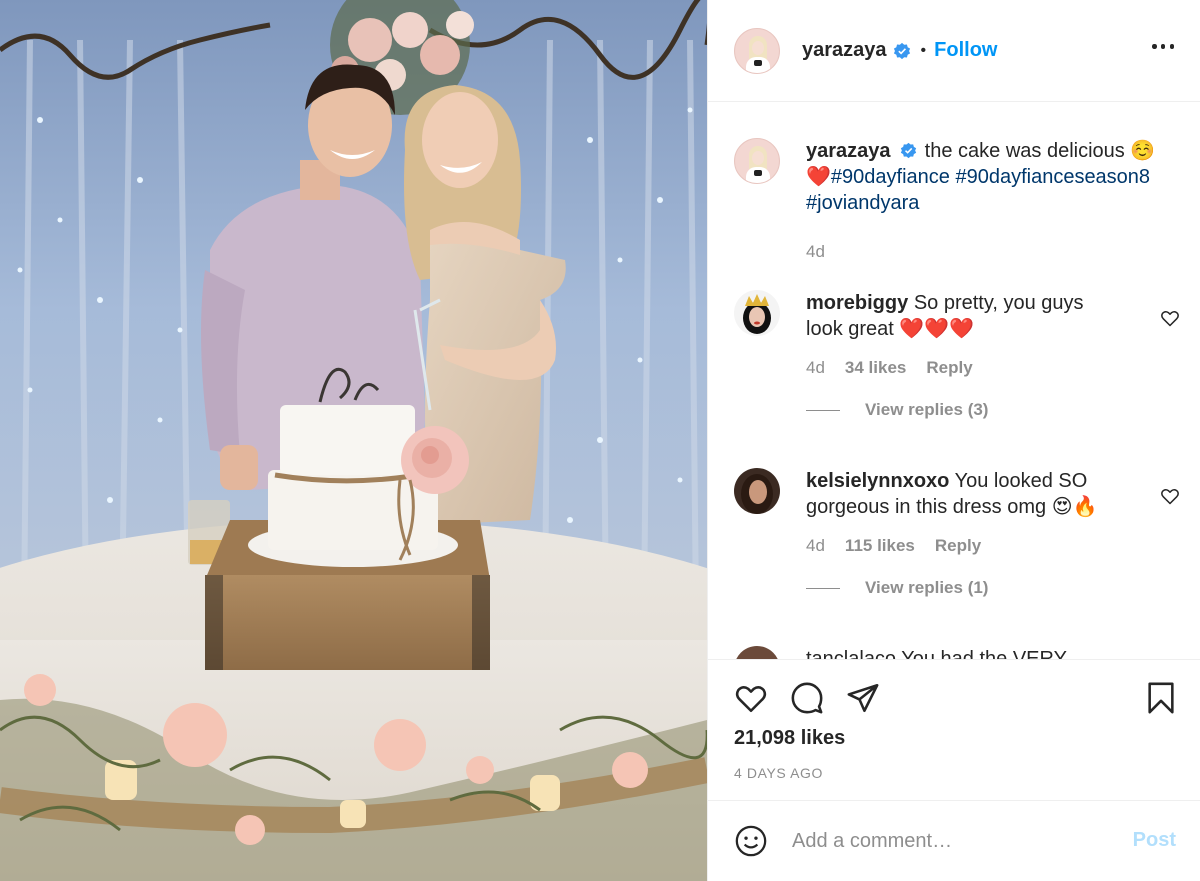 The height and width of the screenshot is (881, 1200). What do you see at coordinates (751, 841) in the screenshot?
I see `emoji-picker-icon` at bounding box center [751, 841].